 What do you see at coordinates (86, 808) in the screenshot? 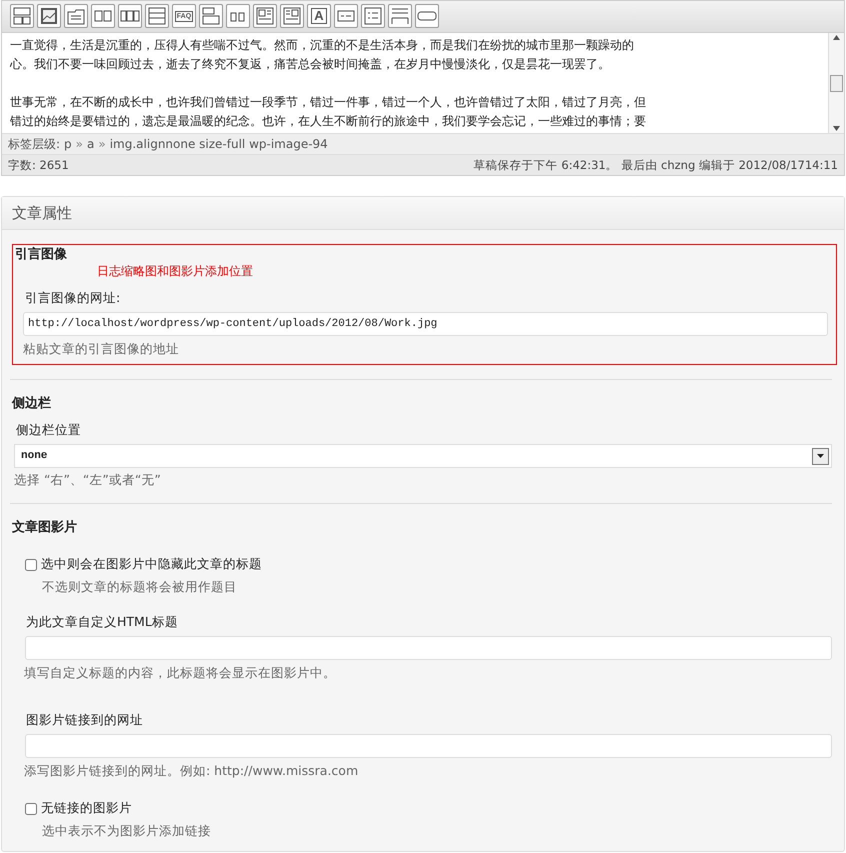
I see `checkbox-label: 无链接的图影片` at bounding box center [86, 808].